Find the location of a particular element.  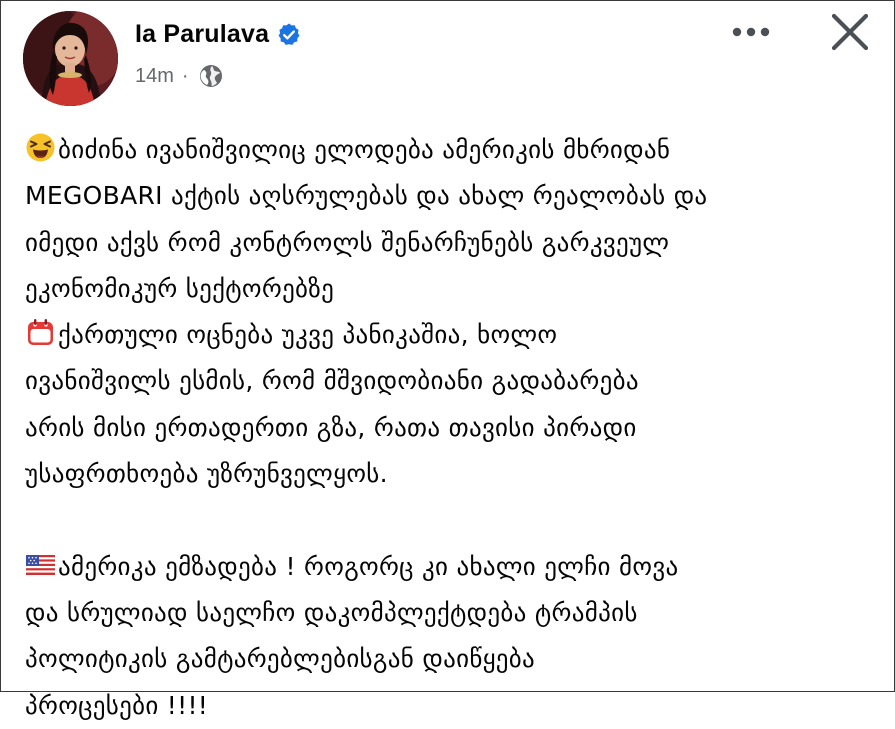

globe-icon is located at coordinates (211, 76).